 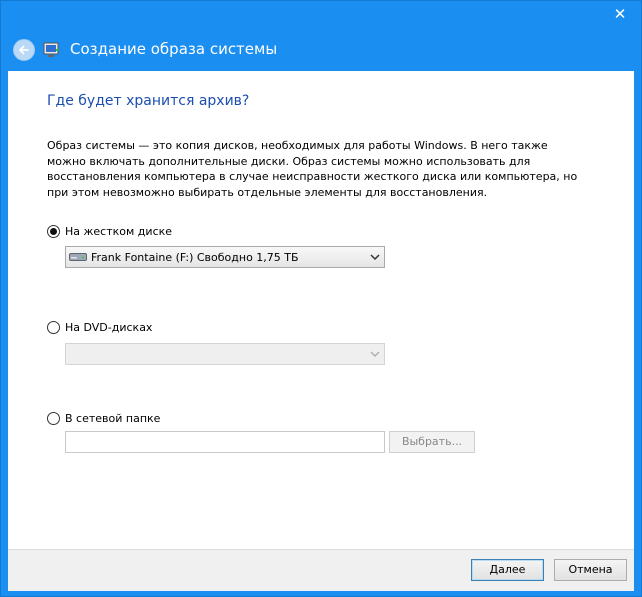 I want to click on close-button: ✕, so click(x=620, y=14).